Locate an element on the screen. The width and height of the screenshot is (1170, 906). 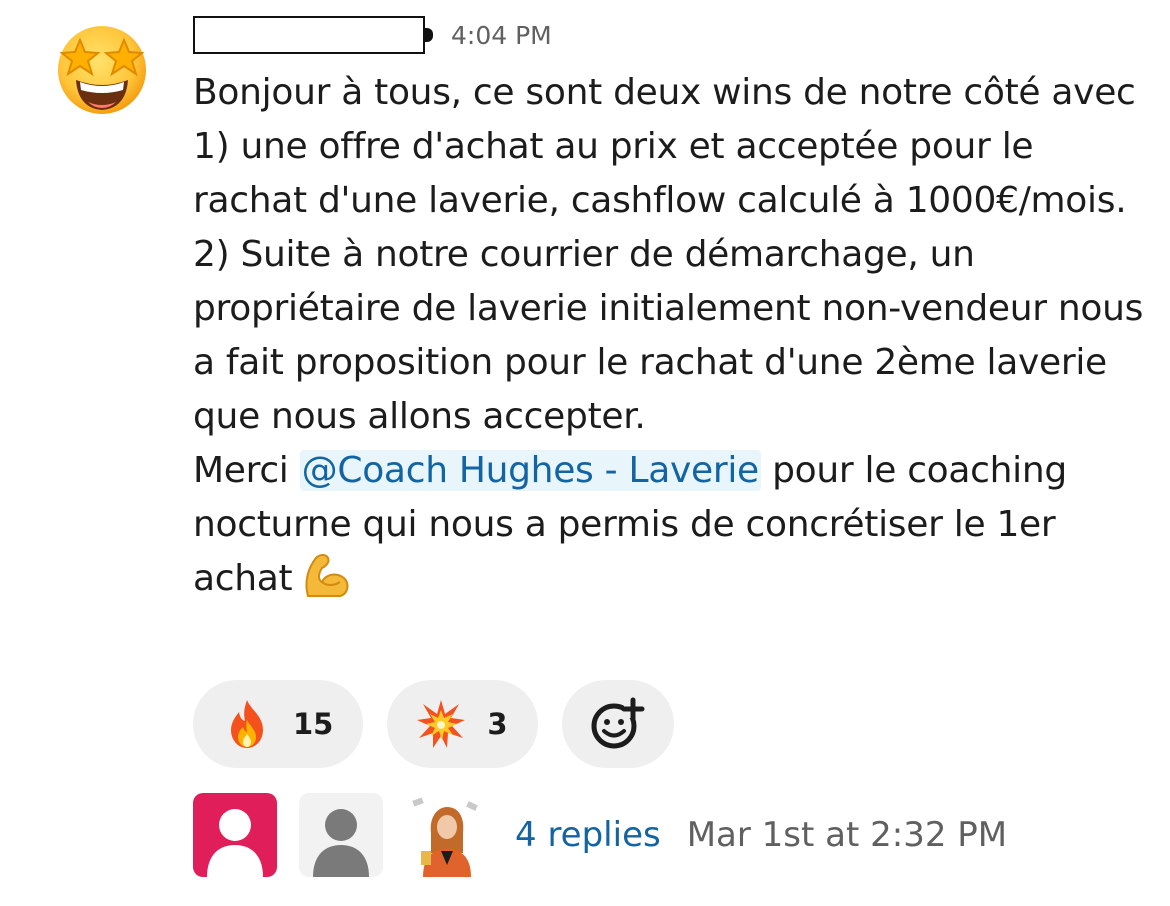
reply-avatar-photo is located at coordinates (447, 835).